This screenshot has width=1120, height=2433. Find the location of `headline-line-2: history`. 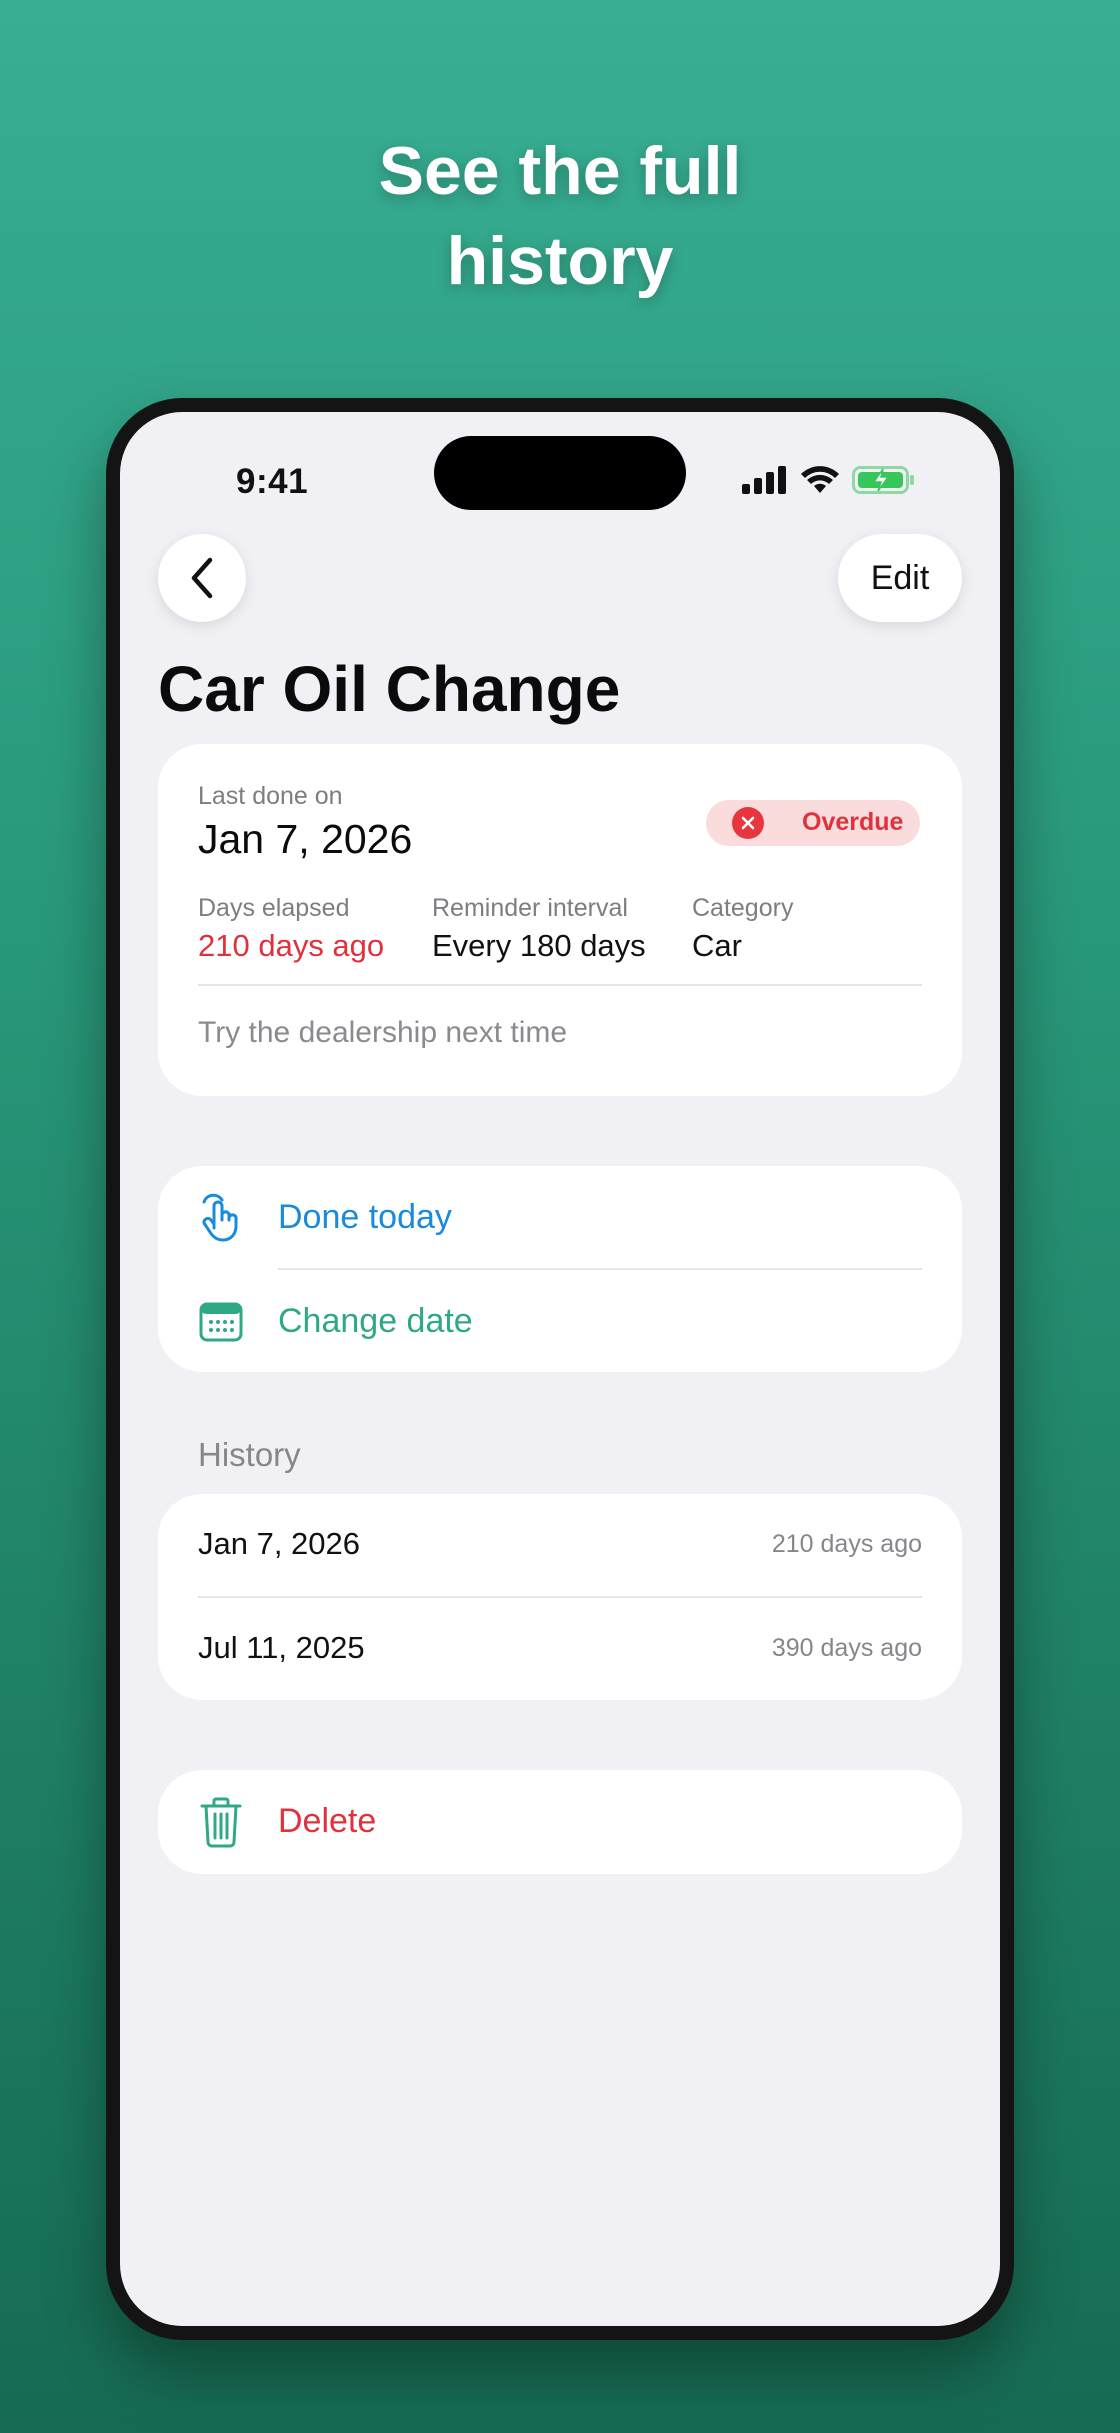

headline-line-2: history is located at coordinates (560, 261).